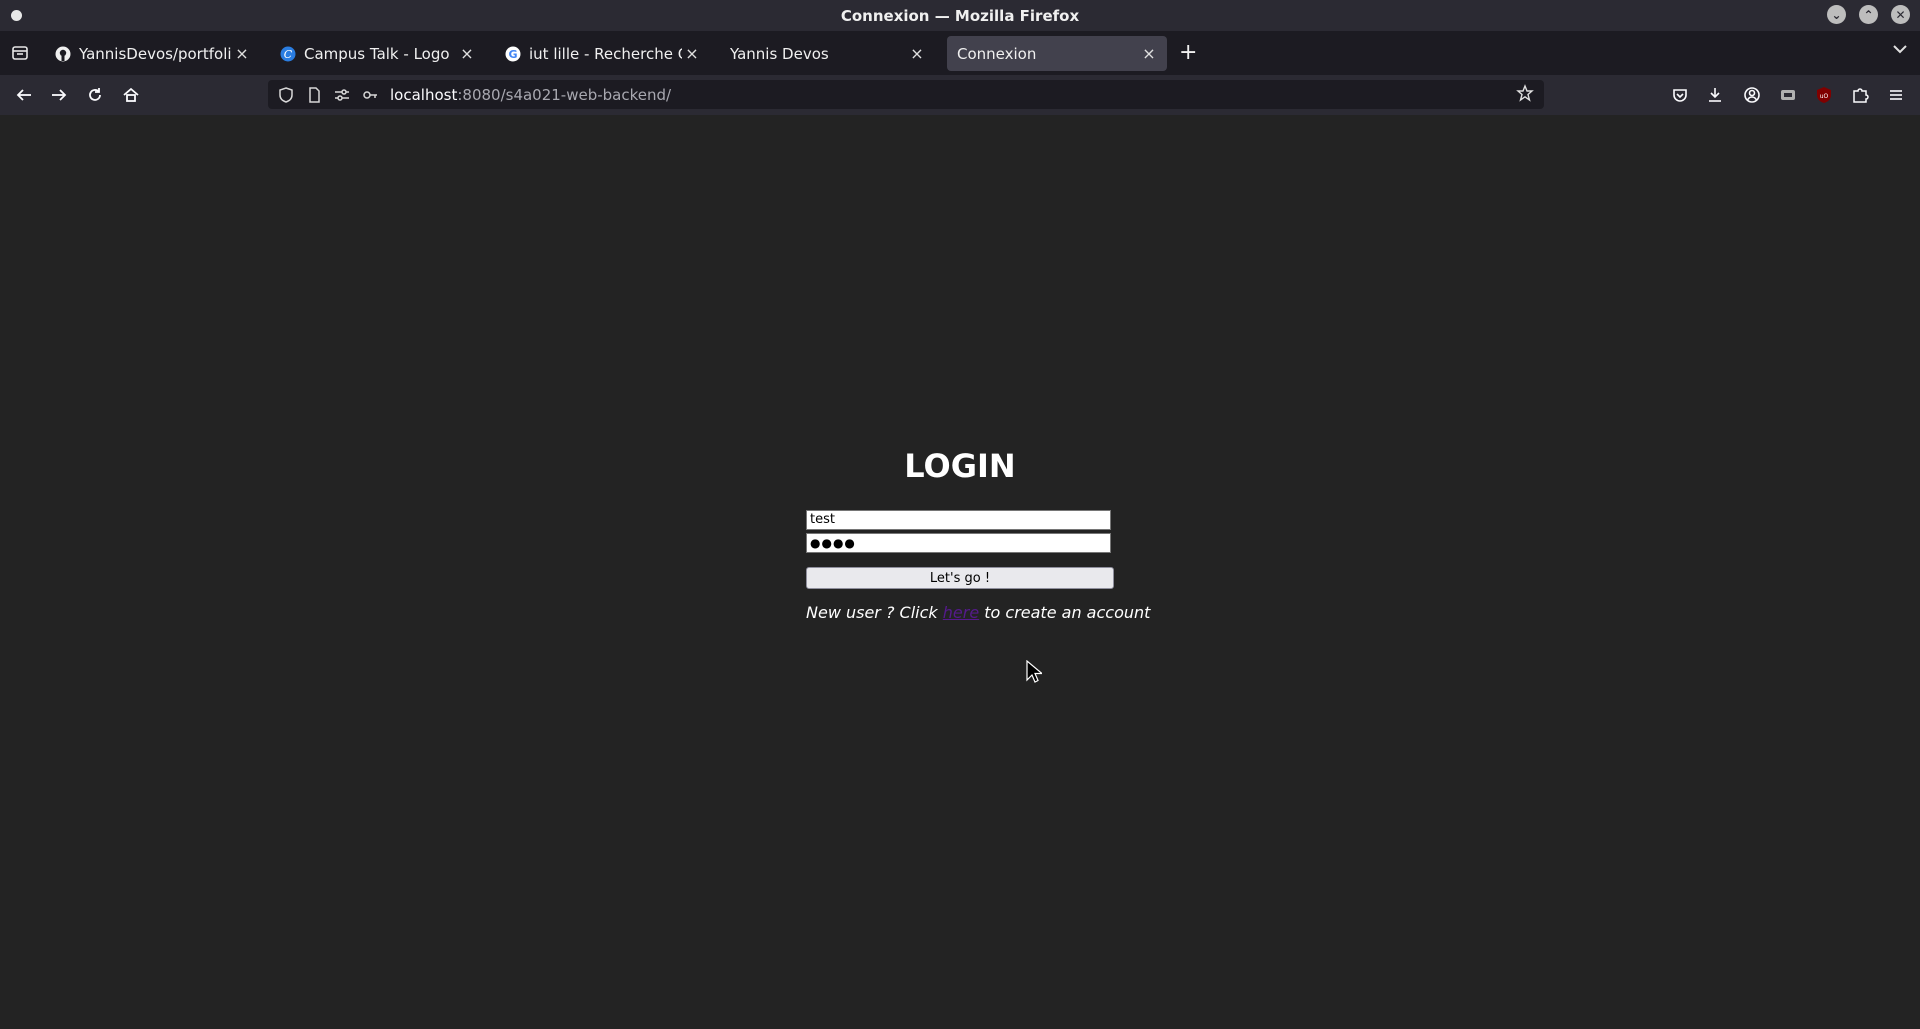 This screenshot has width=1920, height=1029. I want to click on ublock-origin-icon: uO, so click(1824, 95).